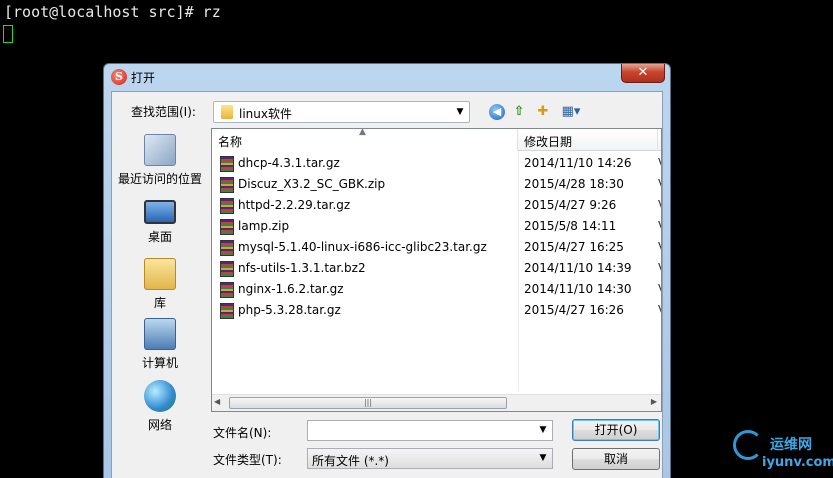 This screenshot has width=833, height=478. Describe the element at coordinates (588, 140) in the screenshot. I see `column-header-date: 修改日期` at that location.